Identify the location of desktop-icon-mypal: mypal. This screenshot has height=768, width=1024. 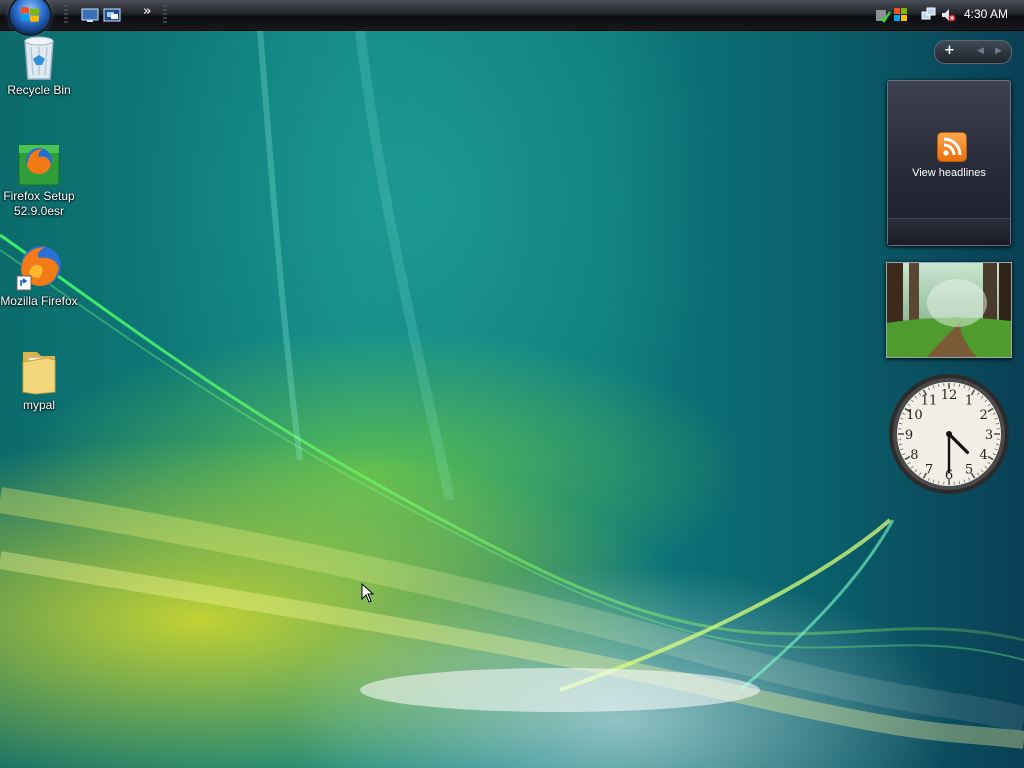
(39, 380).